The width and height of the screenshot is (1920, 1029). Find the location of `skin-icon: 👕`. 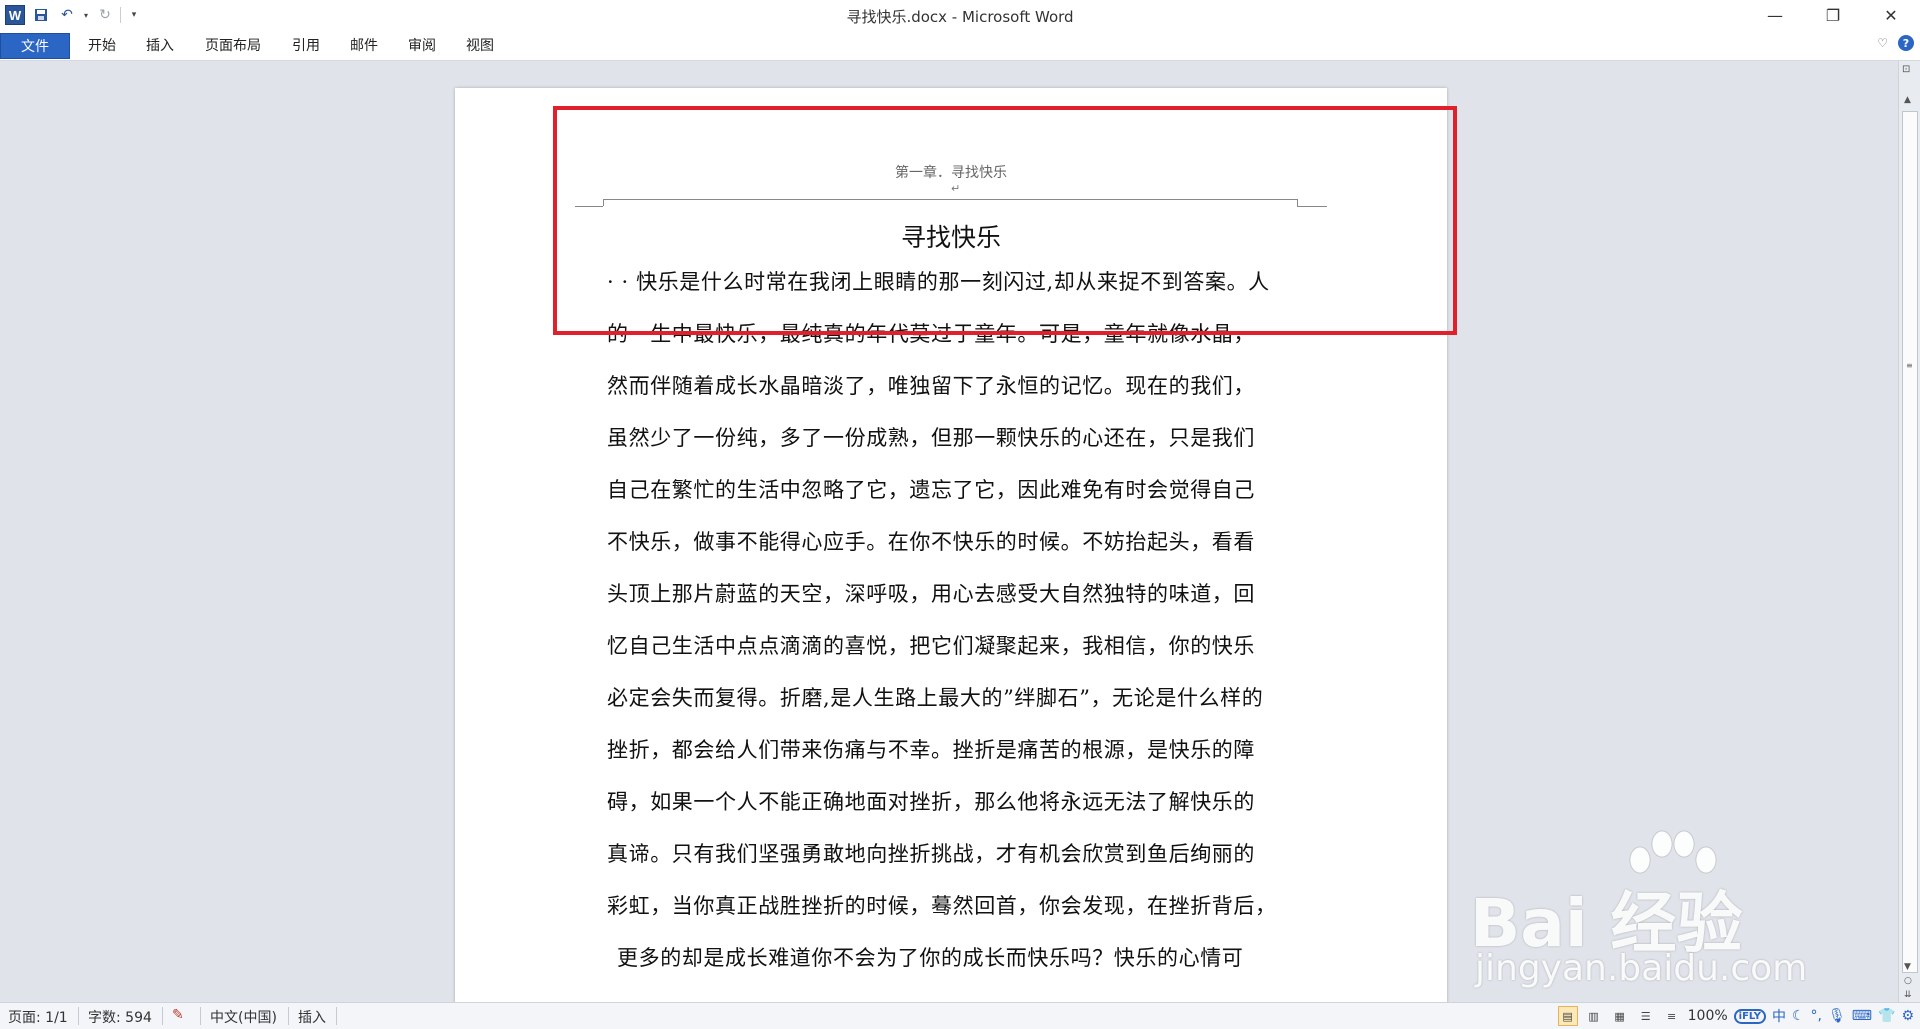

skin-icon: 👕 is located at coordinates (1886, 1016).